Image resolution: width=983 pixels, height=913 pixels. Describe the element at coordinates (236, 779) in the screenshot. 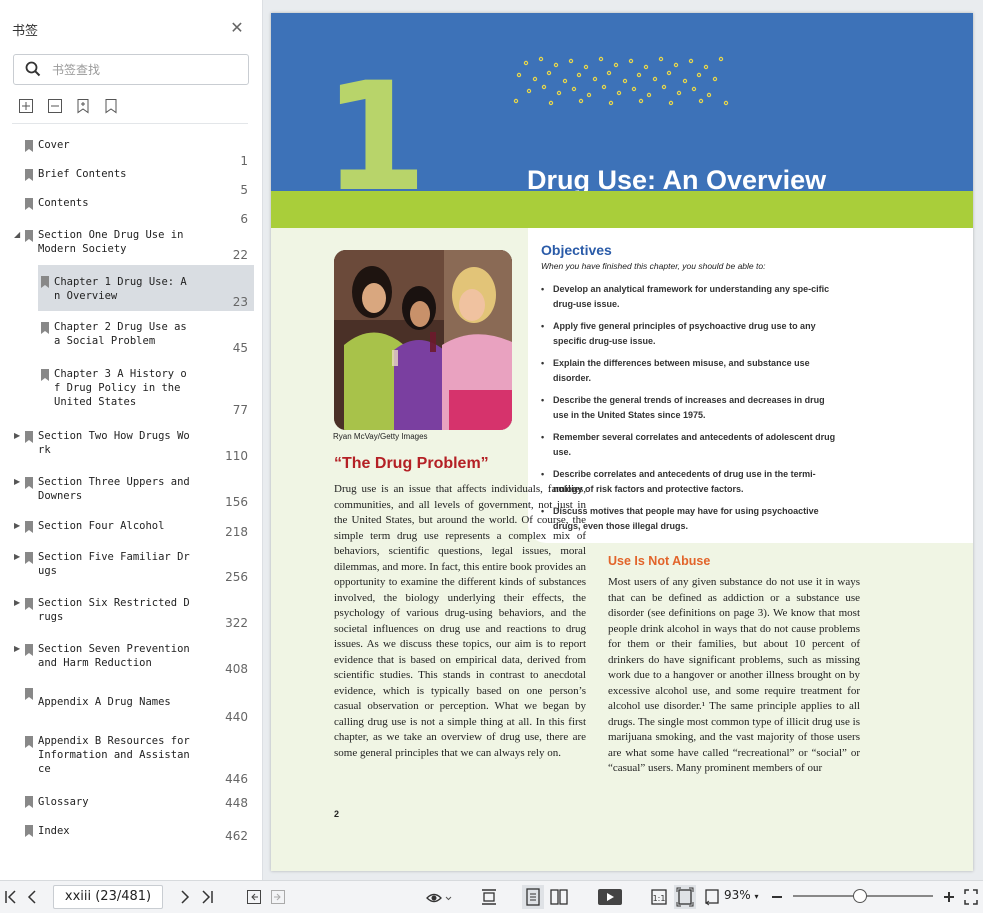

I see `bookmark-page: 446` at that location.